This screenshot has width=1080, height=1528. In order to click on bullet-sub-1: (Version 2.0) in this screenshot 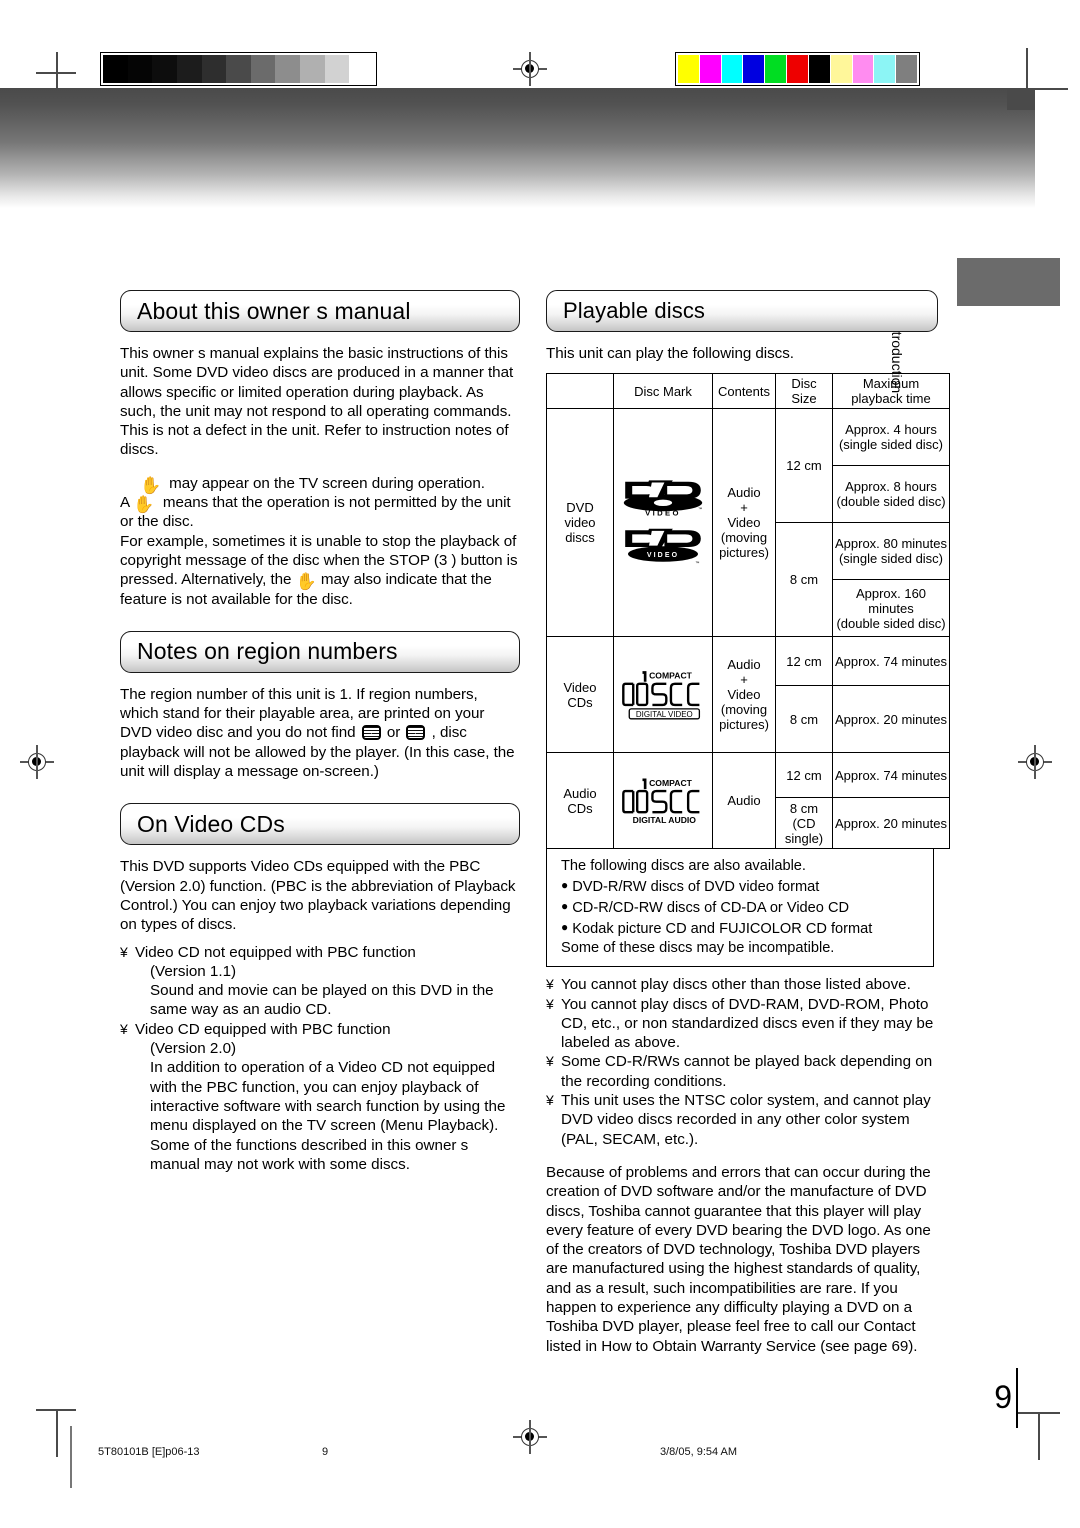, I will do `click(193, 1049)`.